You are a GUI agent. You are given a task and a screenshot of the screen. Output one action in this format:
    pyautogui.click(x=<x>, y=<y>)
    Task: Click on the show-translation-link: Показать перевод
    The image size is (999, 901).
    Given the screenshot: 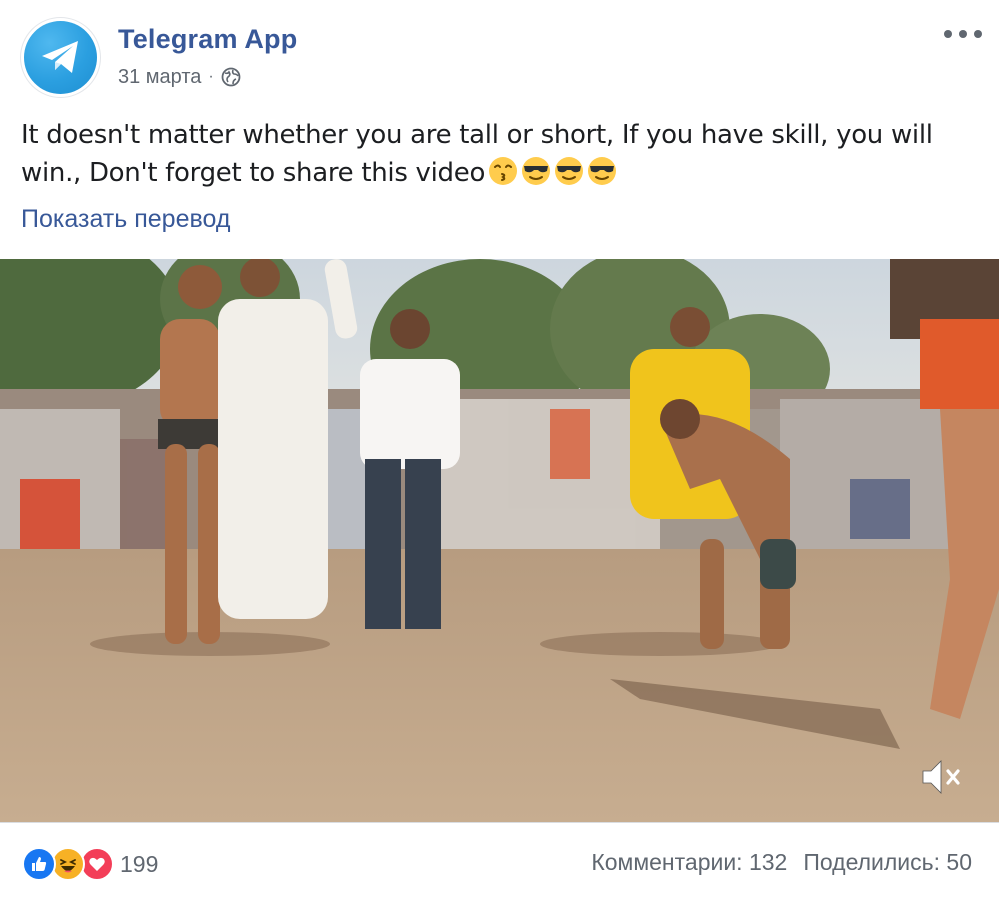 What is the action you would take?
    pyautogui.click(x=125, y=219)
    